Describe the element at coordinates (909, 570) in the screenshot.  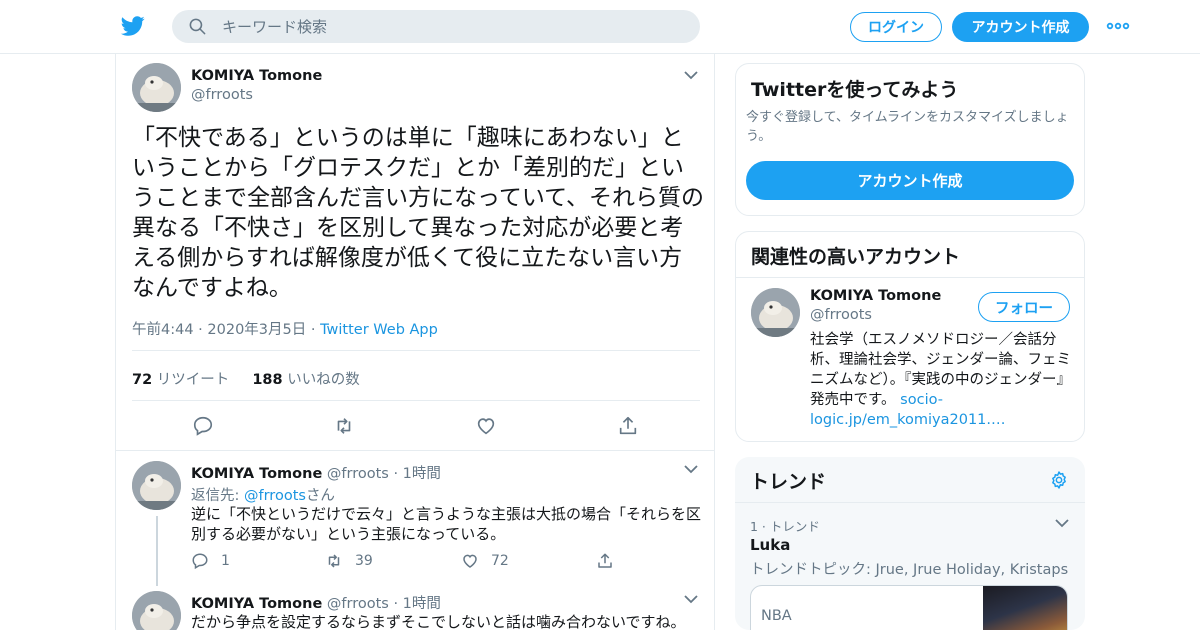
I see `trend-description: トレンドトピック: Jrue, Jrue Holiday, Kristaps` at that location.